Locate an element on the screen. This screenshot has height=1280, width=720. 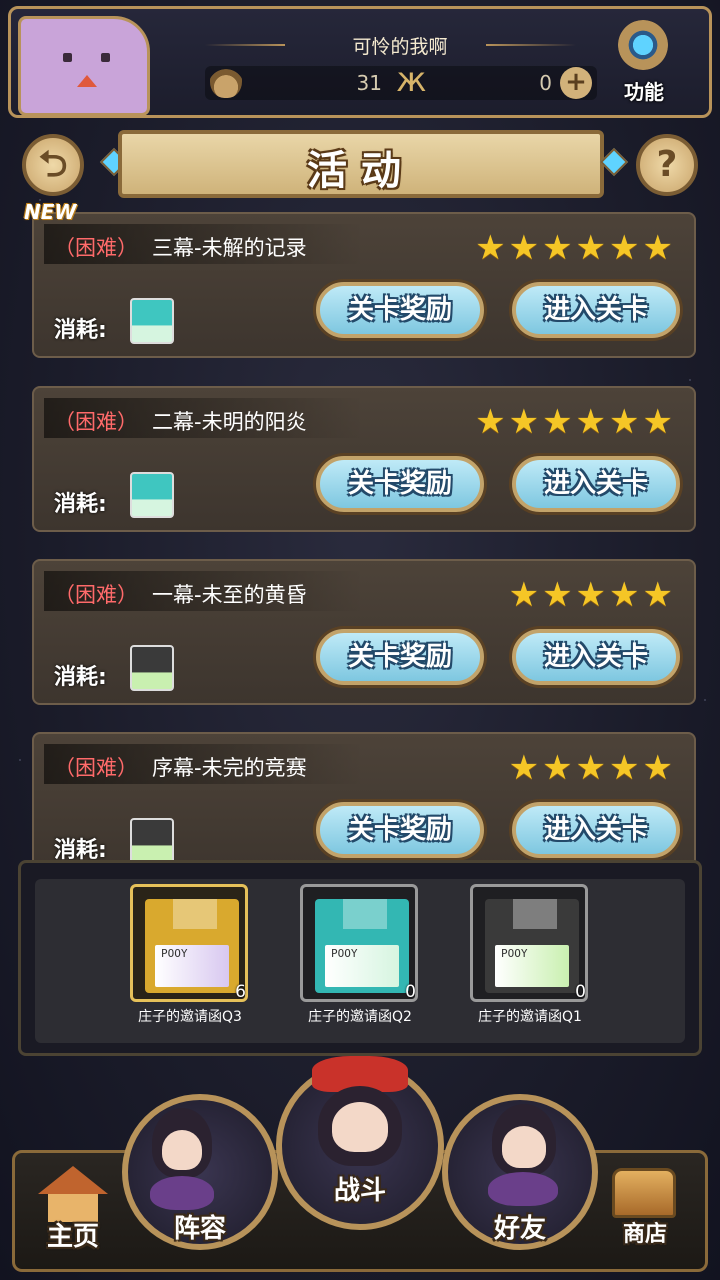
nav-shop: 商店 is located at coordinates (645, 1232).